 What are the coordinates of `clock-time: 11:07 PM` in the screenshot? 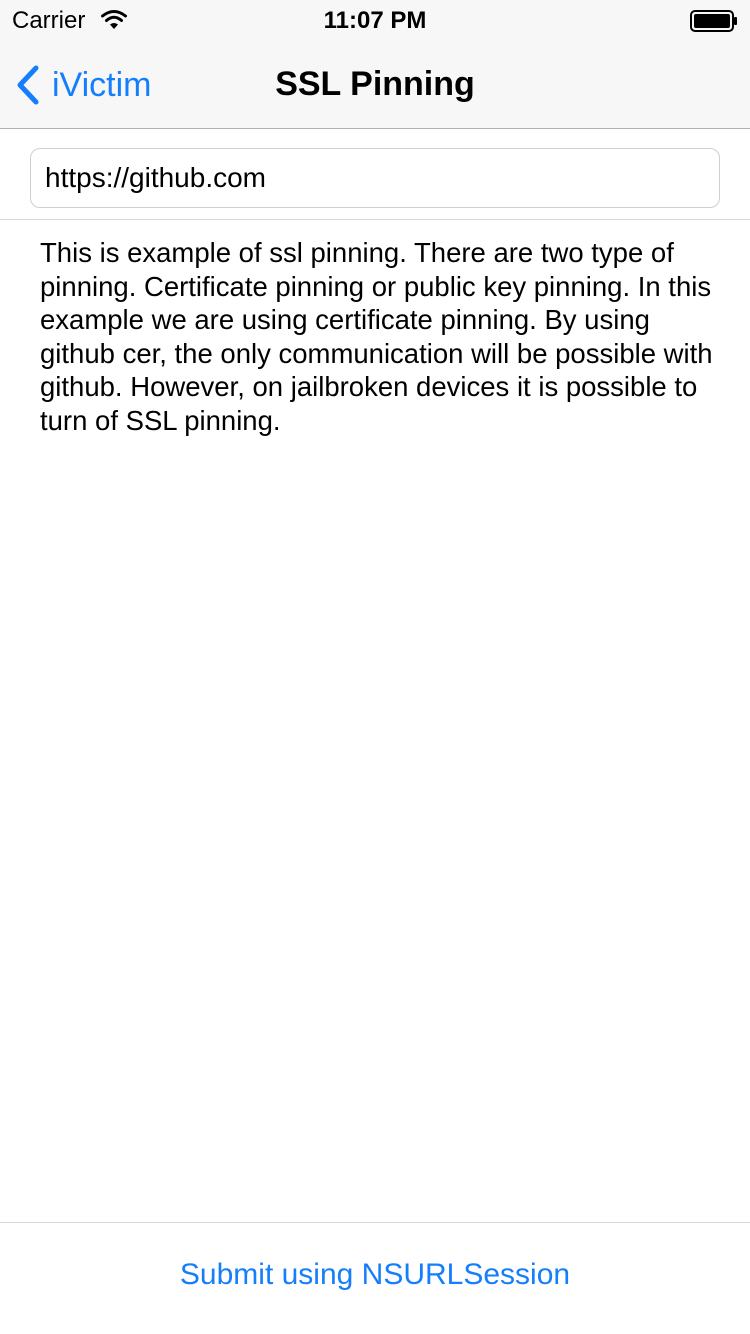 It's located at (375, 20).